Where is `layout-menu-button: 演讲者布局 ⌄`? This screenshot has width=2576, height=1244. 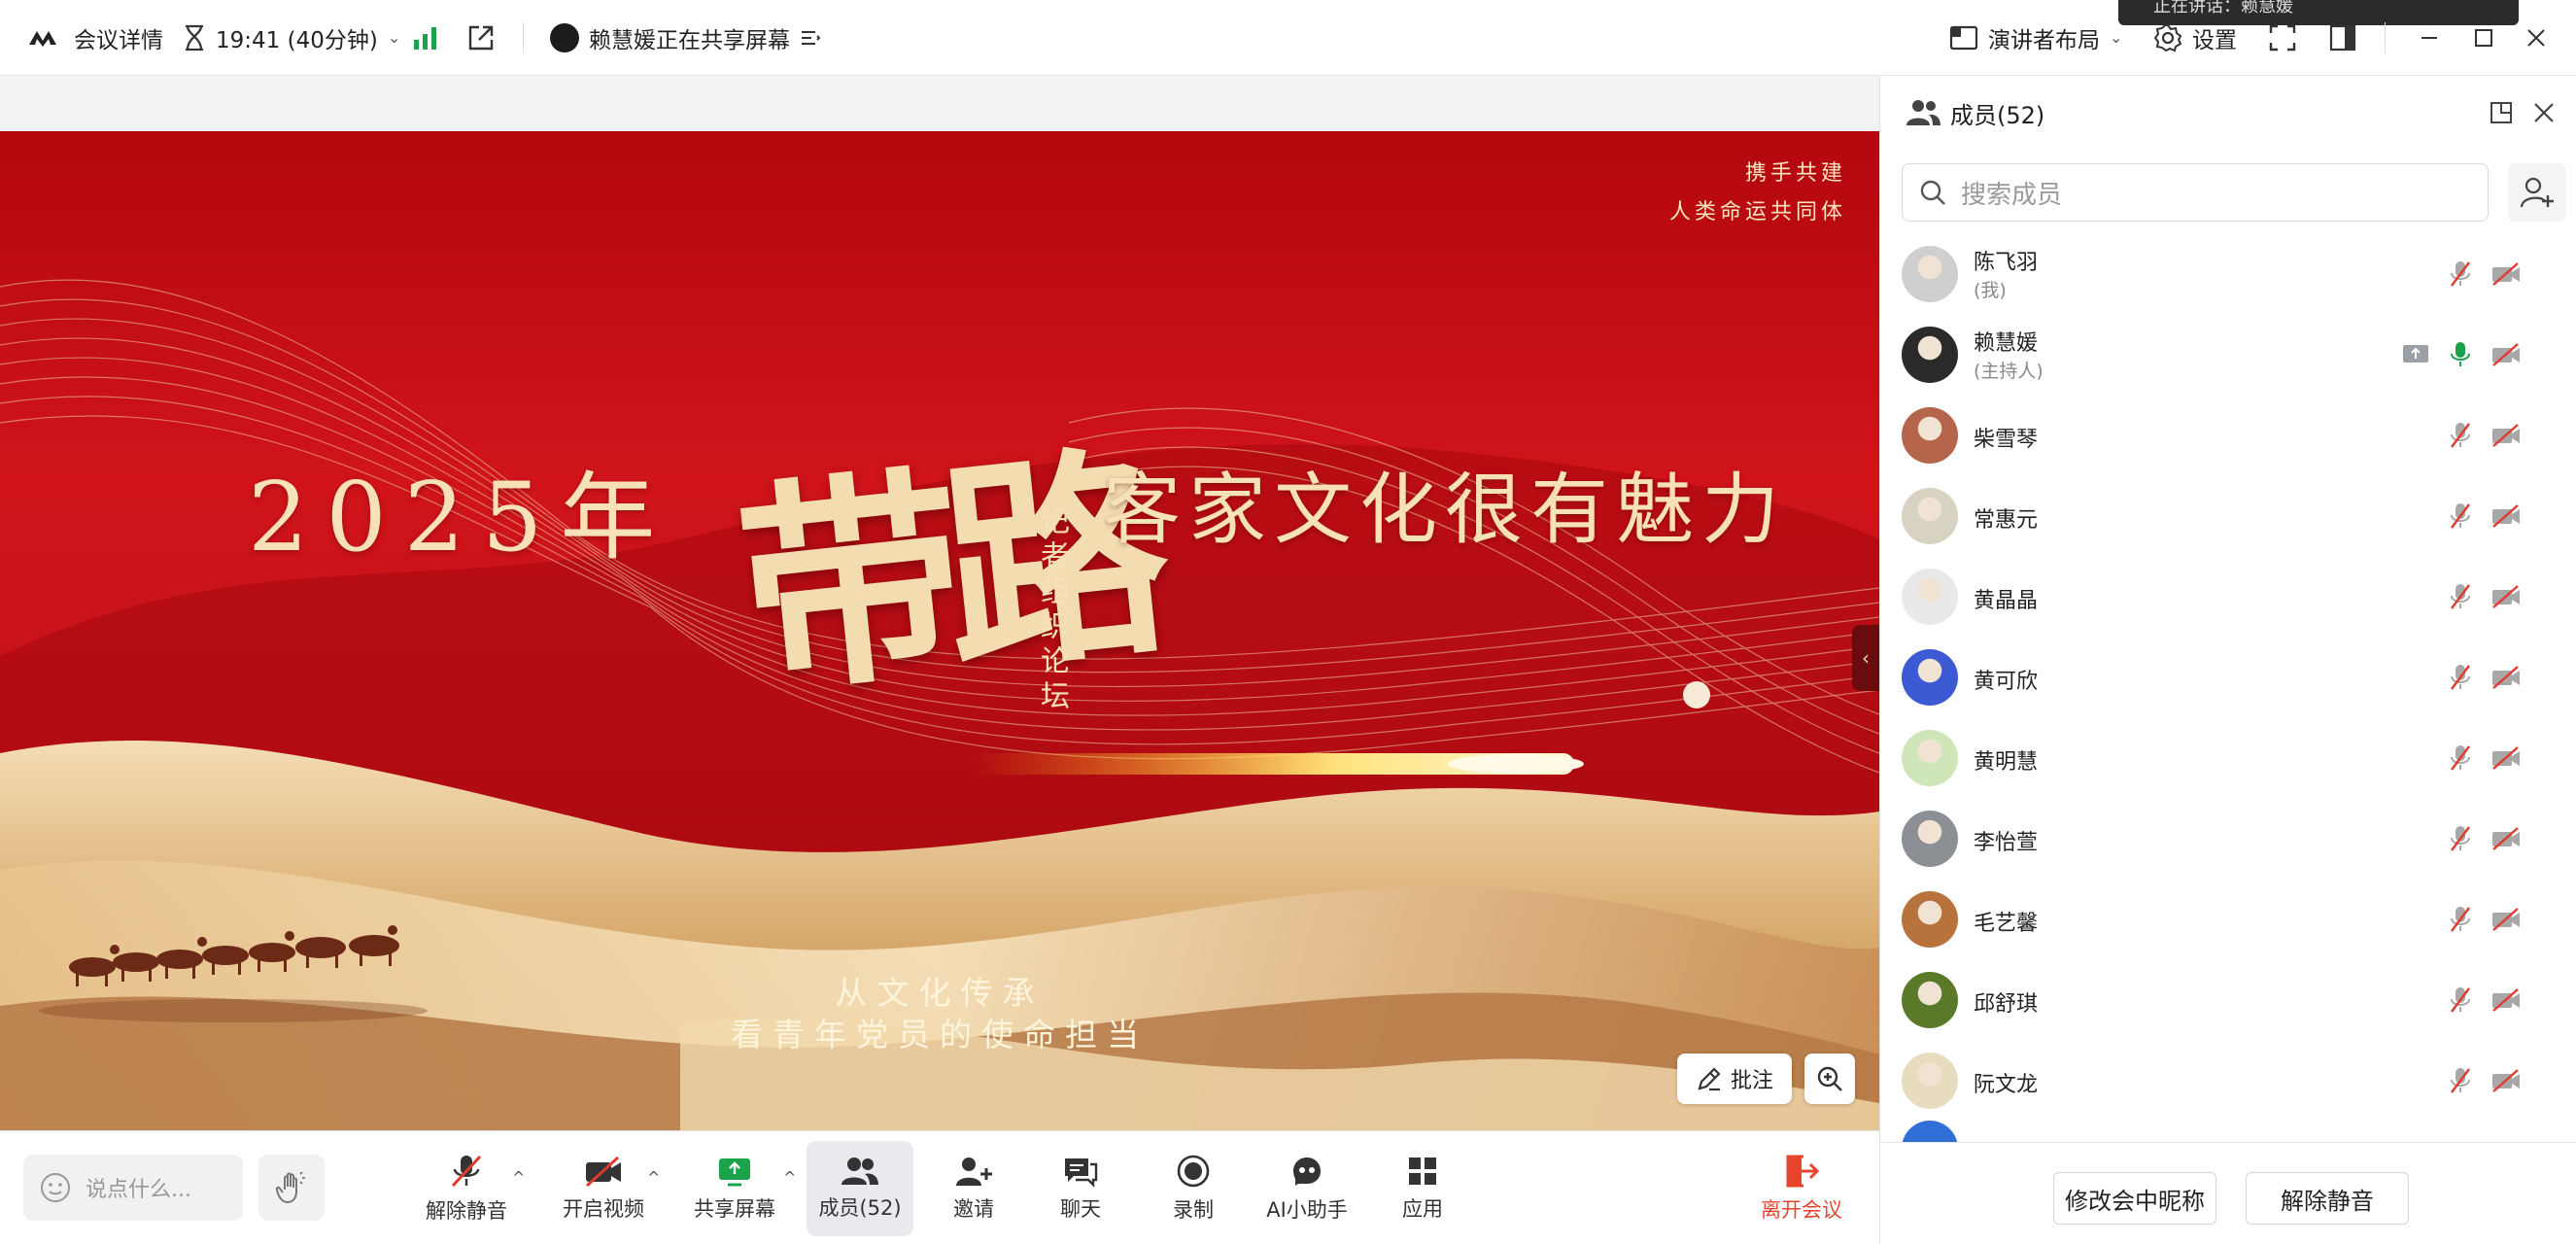
layout-menu-button: 演讲者布局 ⌄ is located at coordinates (2036, 38).